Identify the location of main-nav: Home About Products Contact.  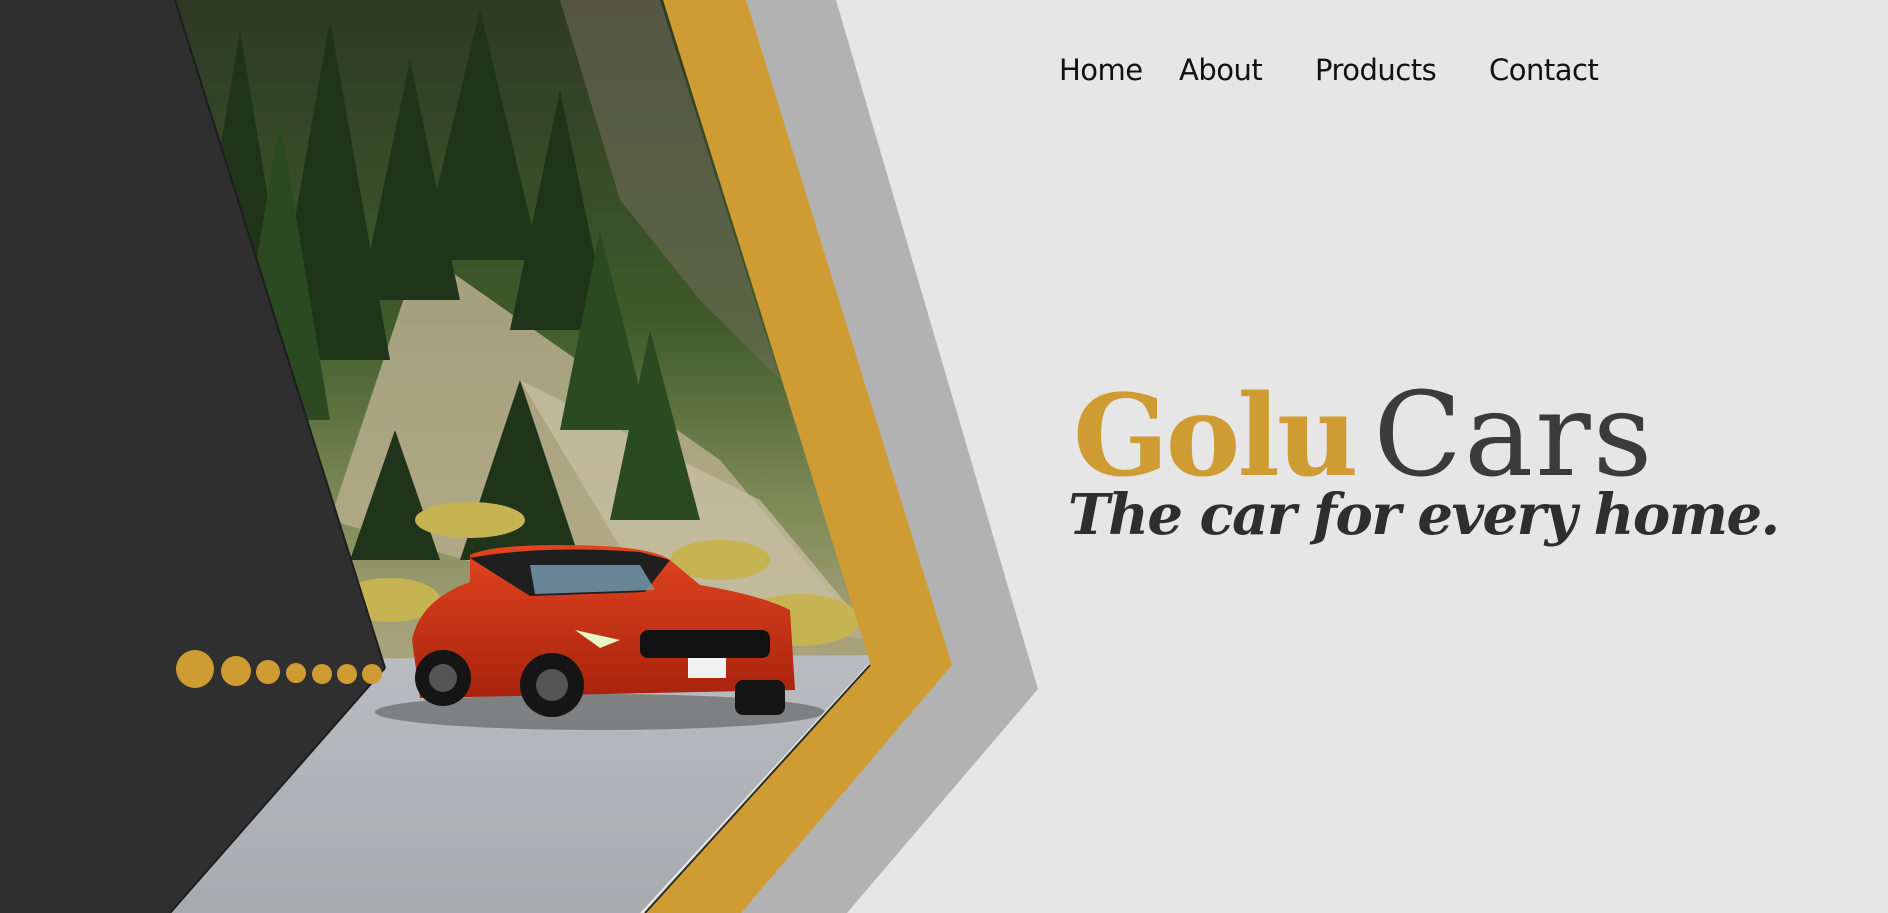
(1334, 73).